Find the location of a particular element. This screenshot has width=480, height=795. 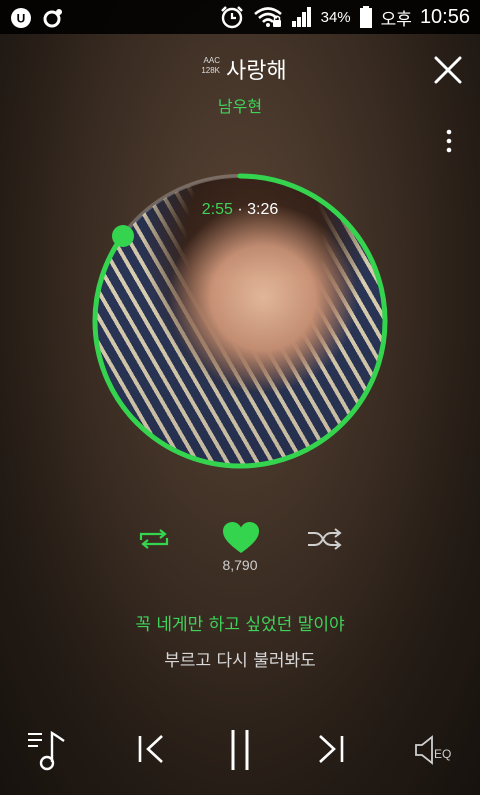

repeat-button is located at coordinates (154, 539).